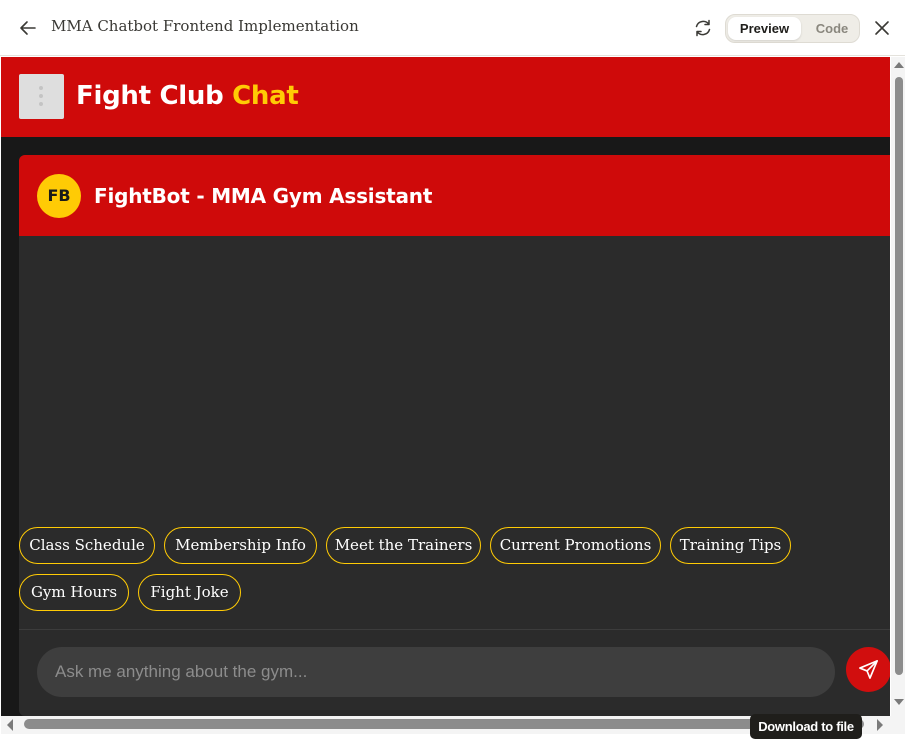  What do you see at coordinates (403, 545) in the screenshot?
I see `quick-reply-meet-trainers: Meet the Trainers` at bounding box center [403, 545].